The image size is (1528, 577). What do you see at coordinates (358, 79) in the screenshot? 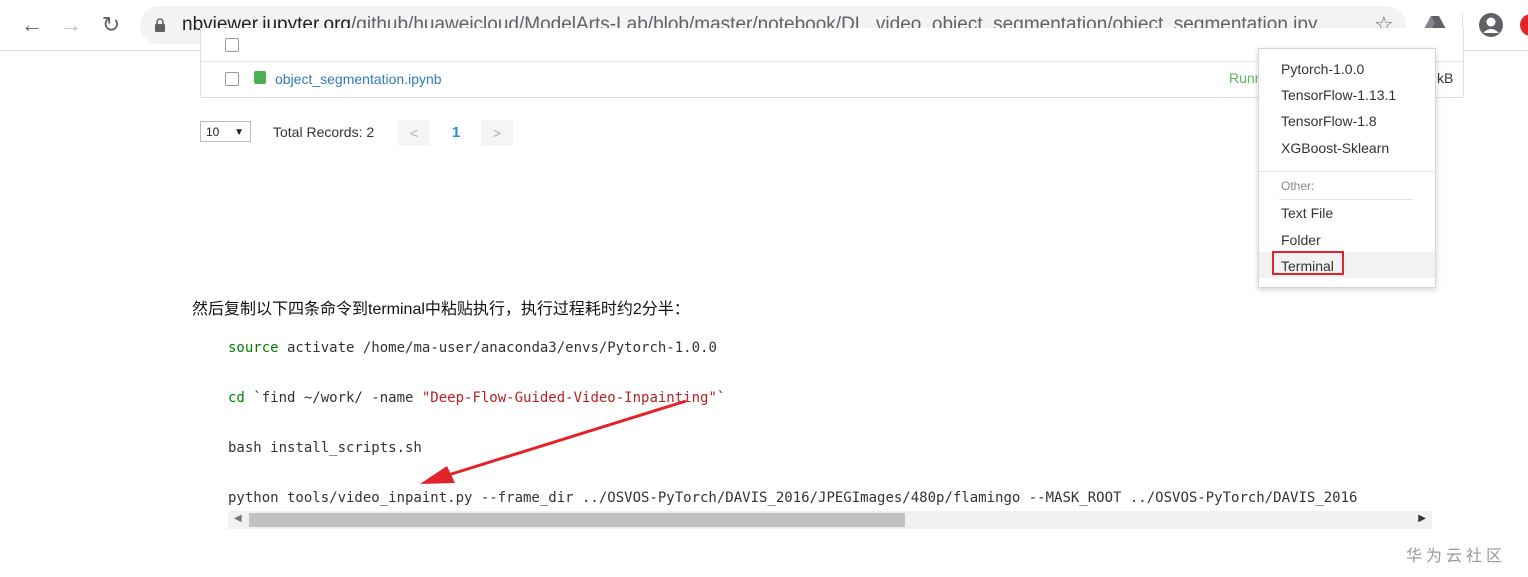
I see `file-link: object_segmentation.ipynb` at bounding box center [358, 79].